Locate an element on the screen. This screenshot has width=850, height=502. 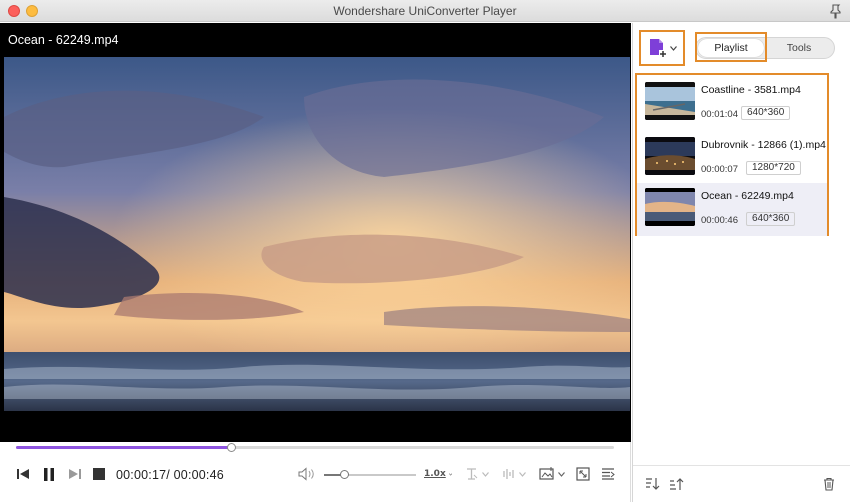
volume-button is located at coordinates (307, 474).